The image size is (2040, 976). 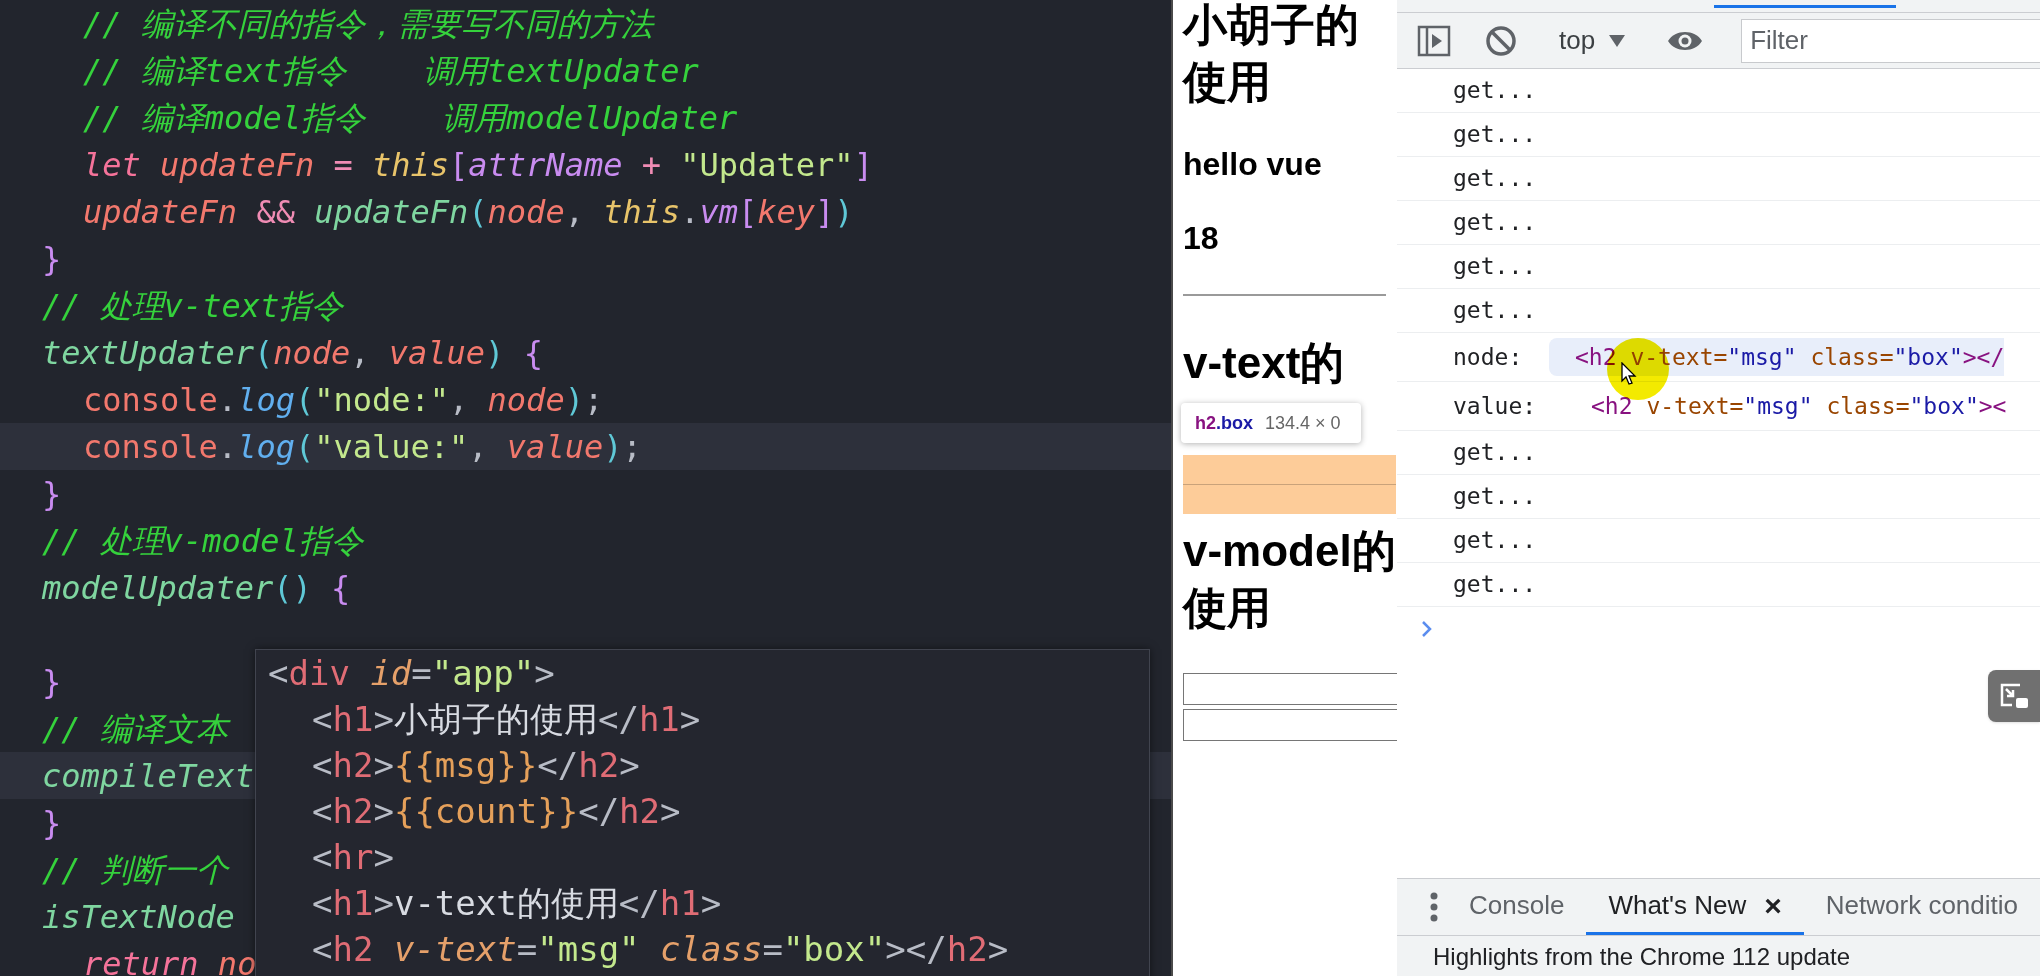 What do you see at coordinates (476, 765) in the screenshot?
I see `code-line: <h2>{{msg}}</h2>` at bounding box center [476, 765].